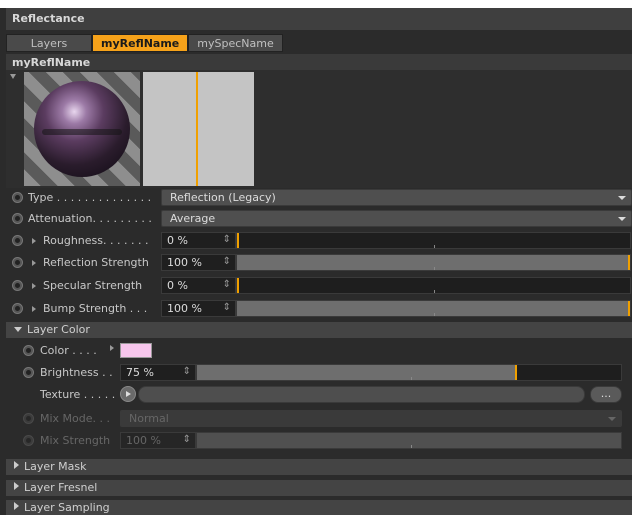  I want to click on section-title: myReflName, so click(319, 62).